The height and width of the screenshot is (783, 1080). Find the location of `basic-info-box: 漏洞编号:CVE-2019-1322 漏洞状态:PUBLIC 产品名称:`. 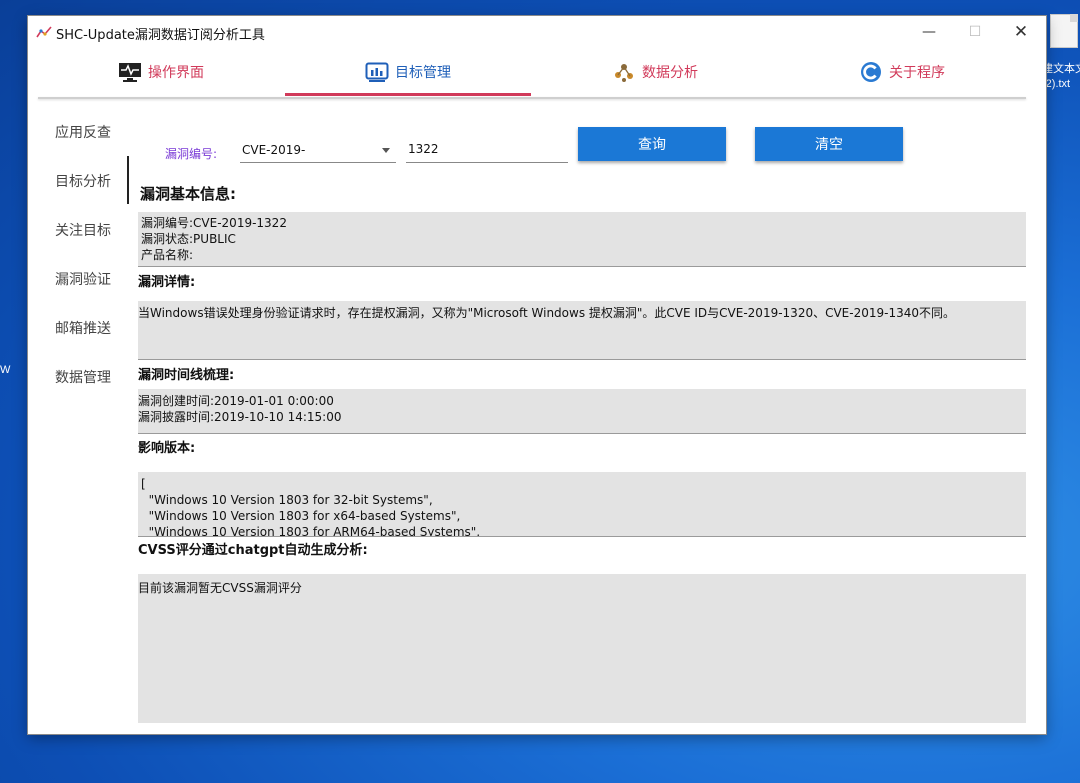

basic-info-box: 漏洞编号:CVE-2019-1322 漏洞状态:PUBLIC 产品名称: is located at coordinates (582, 239).